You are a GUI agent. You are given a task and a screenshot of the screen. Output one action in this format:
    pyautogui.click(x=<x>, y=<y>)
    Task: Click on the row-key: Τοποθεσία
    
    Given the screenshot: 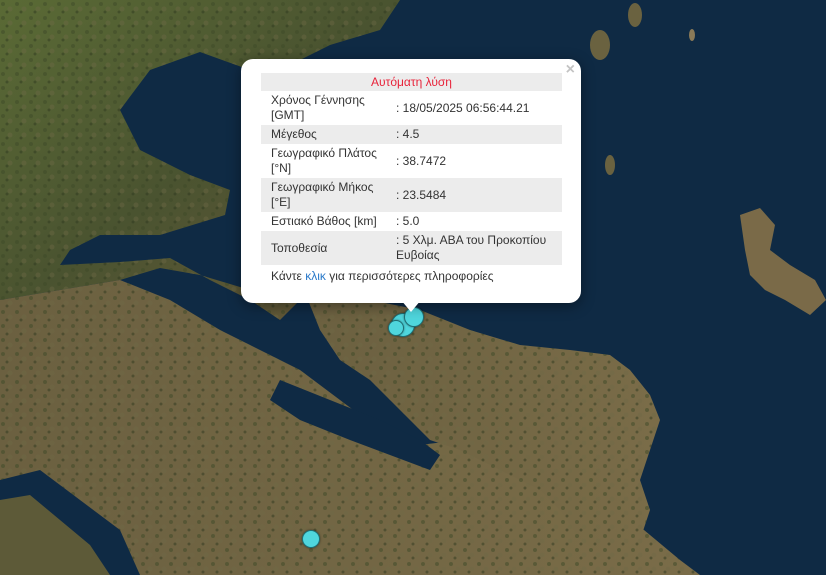 What is the action you would take?
    pyautogui.click(x=324, y=248)
    